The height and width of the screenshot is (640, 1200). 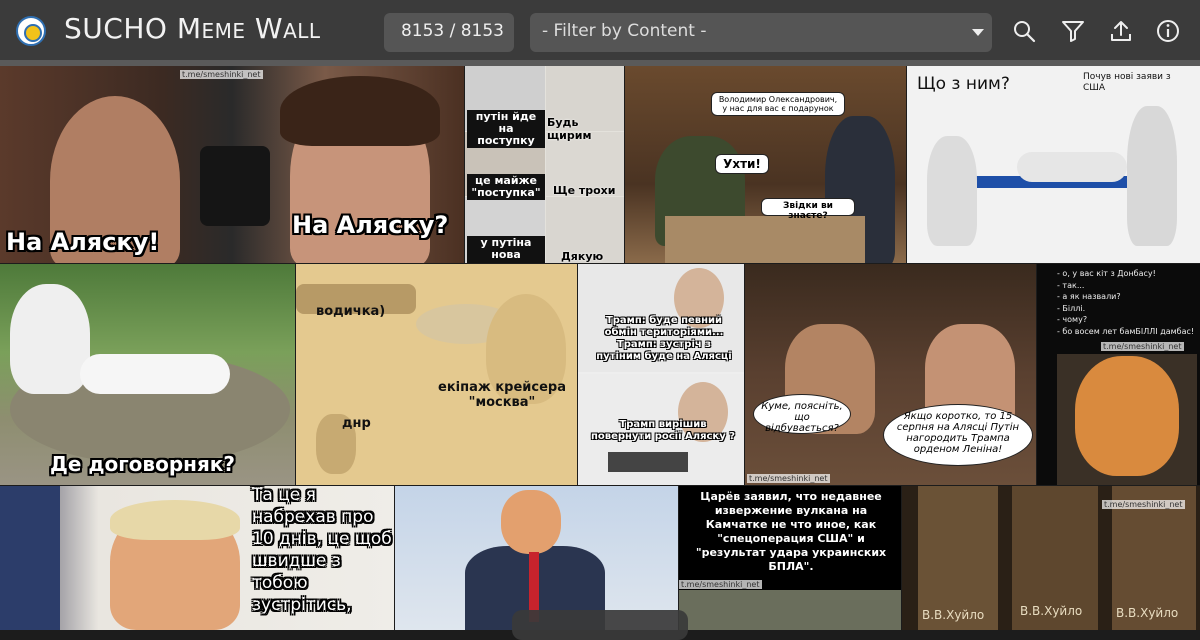 I want to click on sucho-logo, so click(x=31, y=31).